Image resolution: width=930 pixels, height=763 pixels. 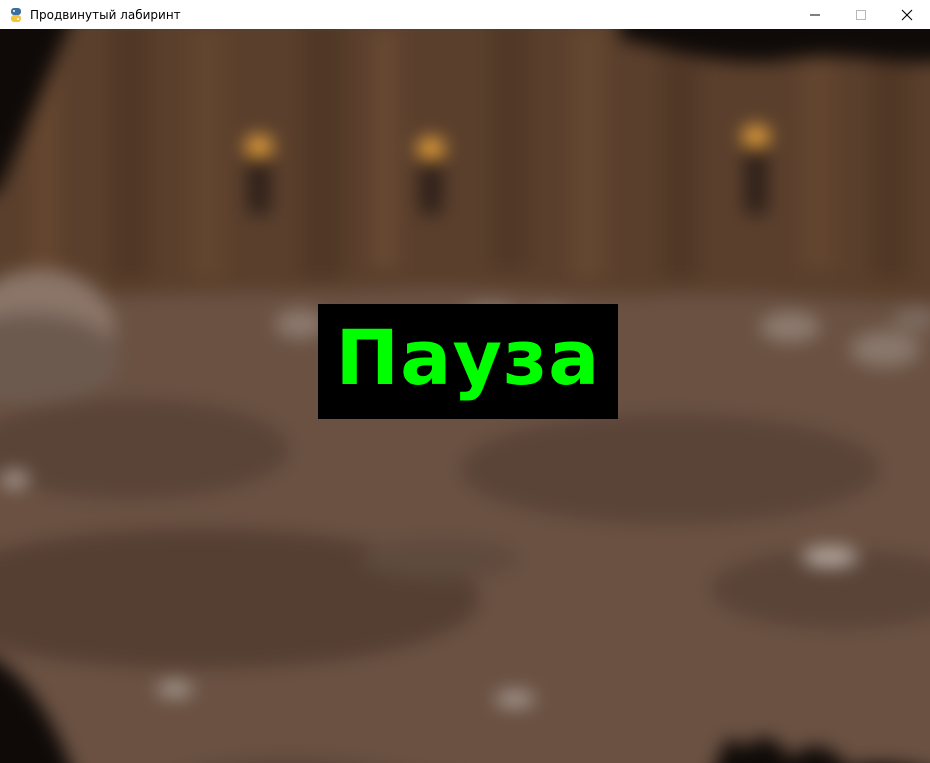 I want to click on python-icon, so click(x=16, y=15).